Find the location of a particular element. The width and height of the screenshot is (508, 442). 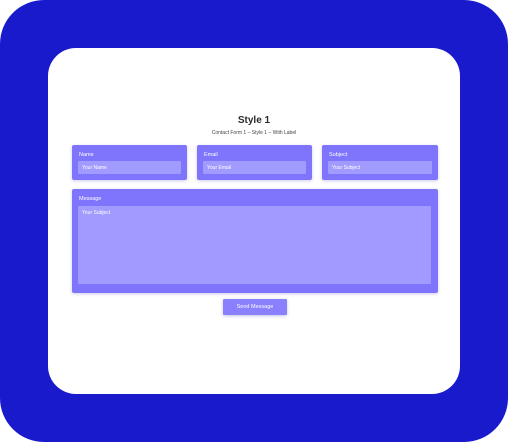

email-field-group: Email Your Email is located at coordinates (254, 162).